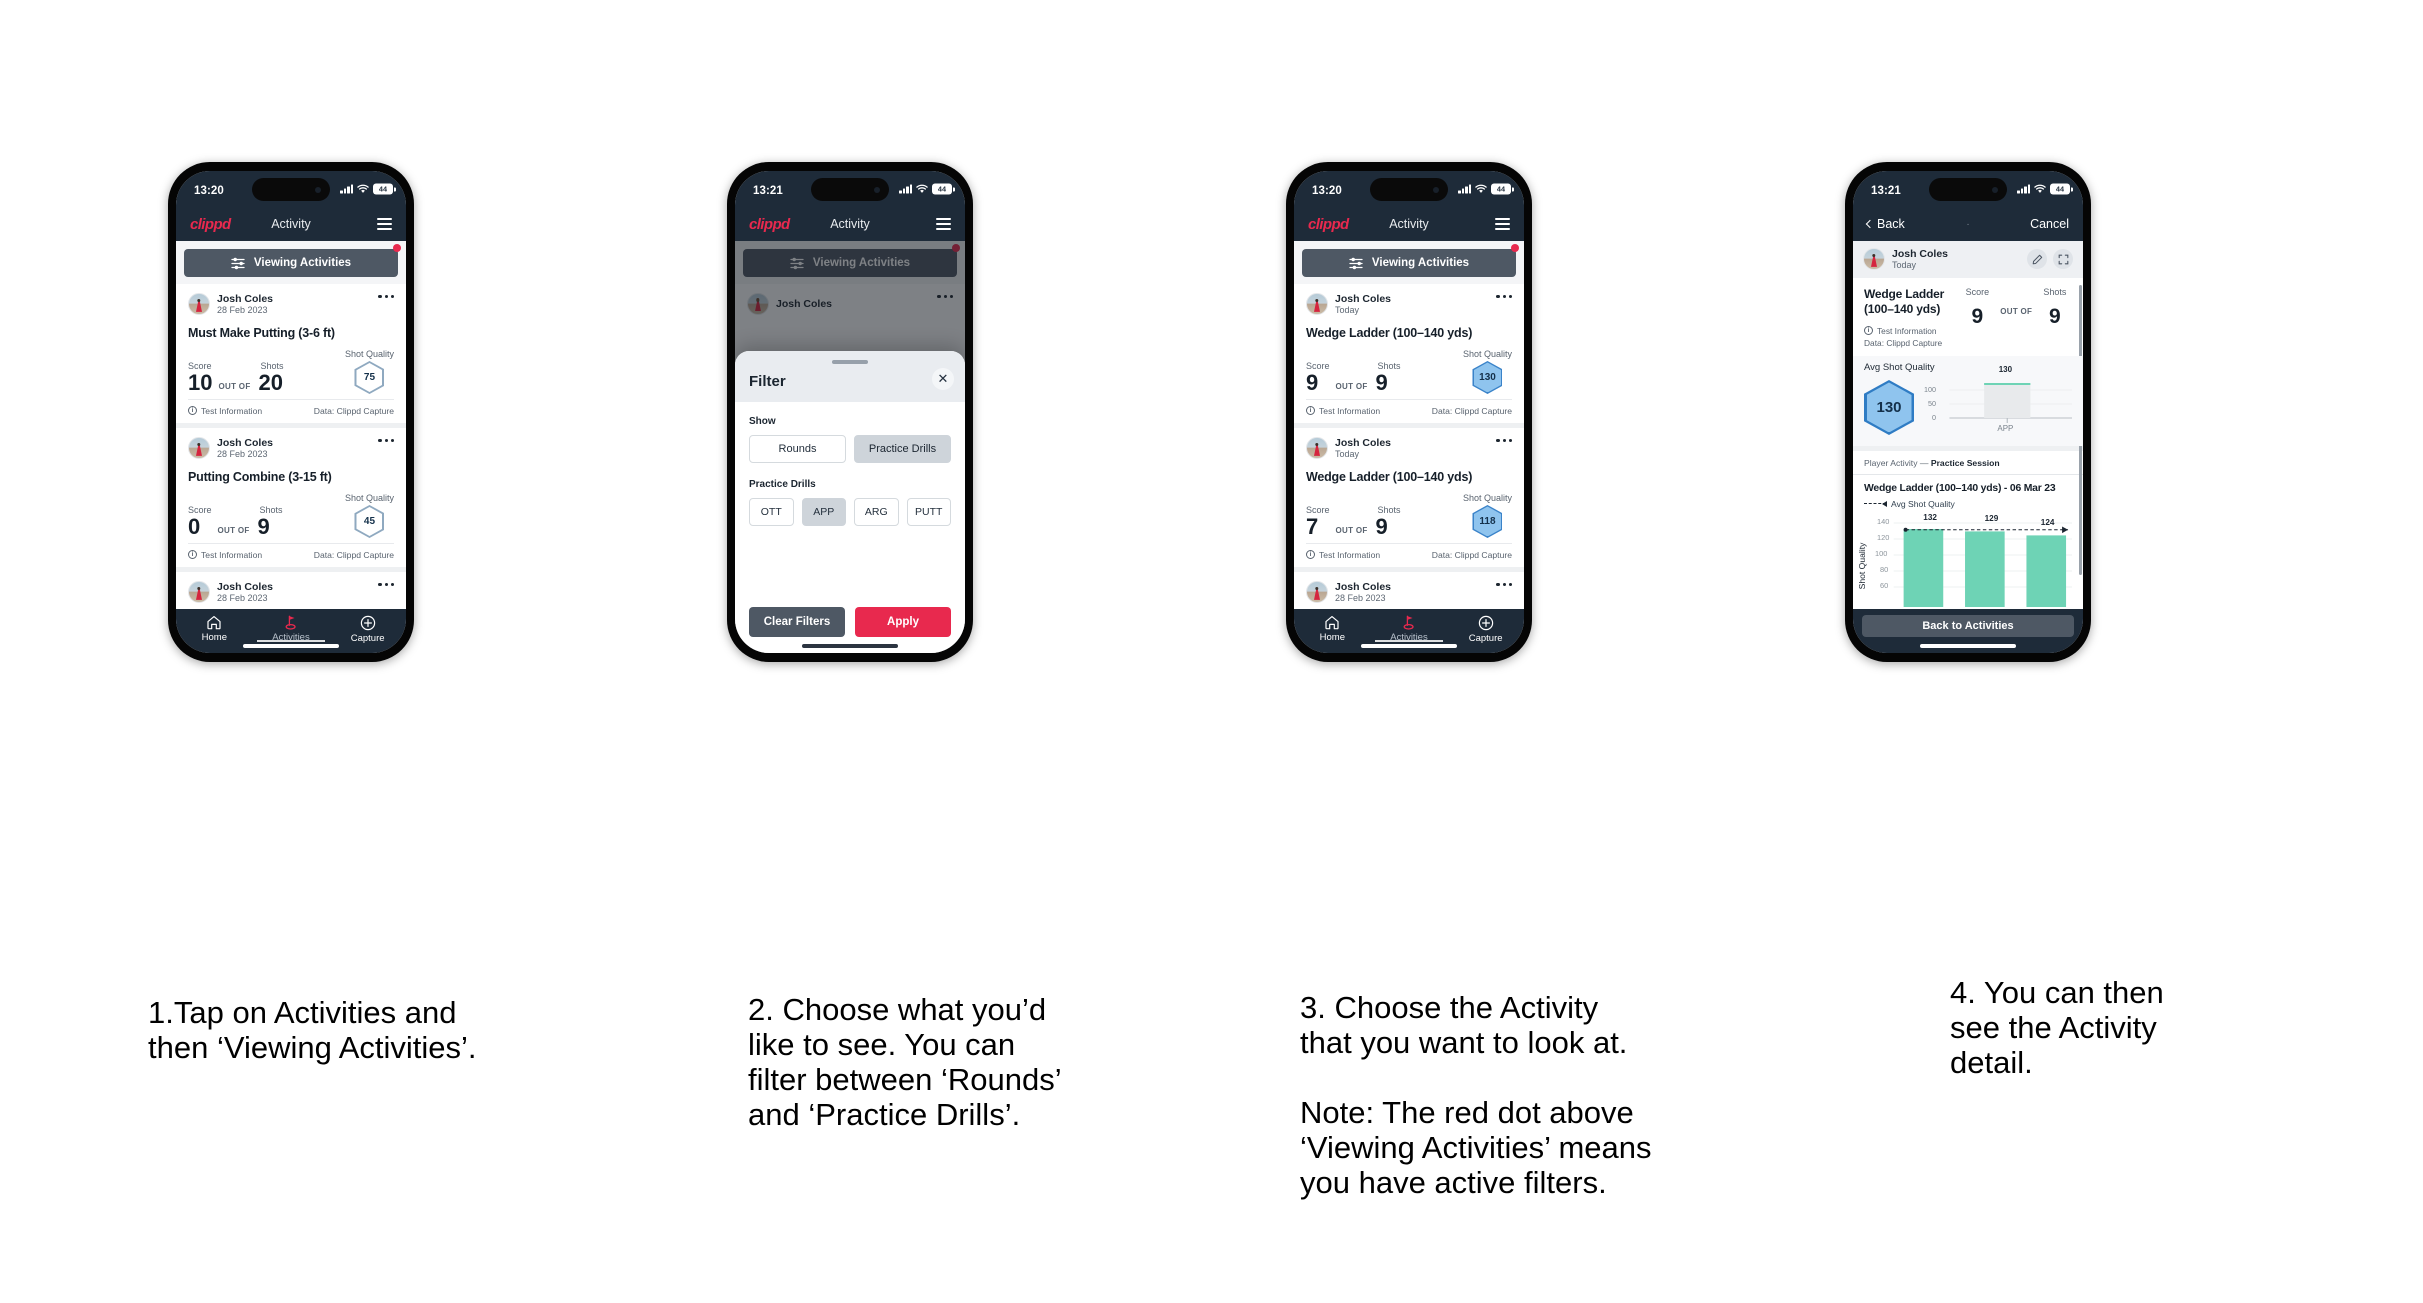 This screenshot has width=2423, height=1303. What do you see at coordinates (771, 511) in the screenshot?
I see `drill-option-ott: OTT` at bounding box center [771, 511].